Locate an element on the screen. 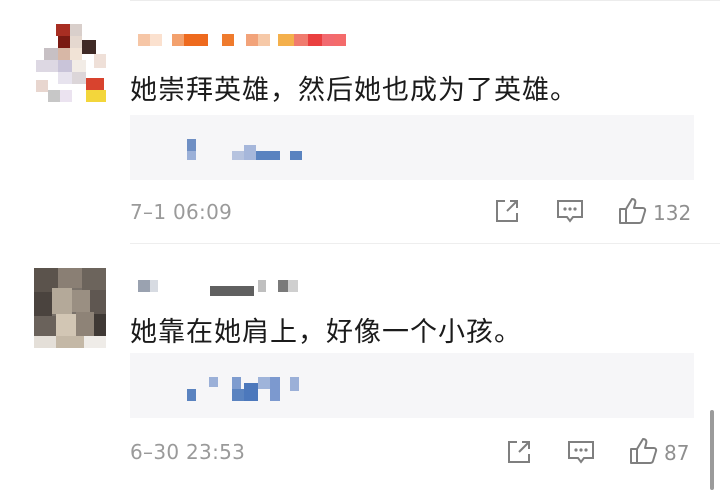 This screenshot has height=492, width=720. scrollbar is located at coordinates (712, 450).